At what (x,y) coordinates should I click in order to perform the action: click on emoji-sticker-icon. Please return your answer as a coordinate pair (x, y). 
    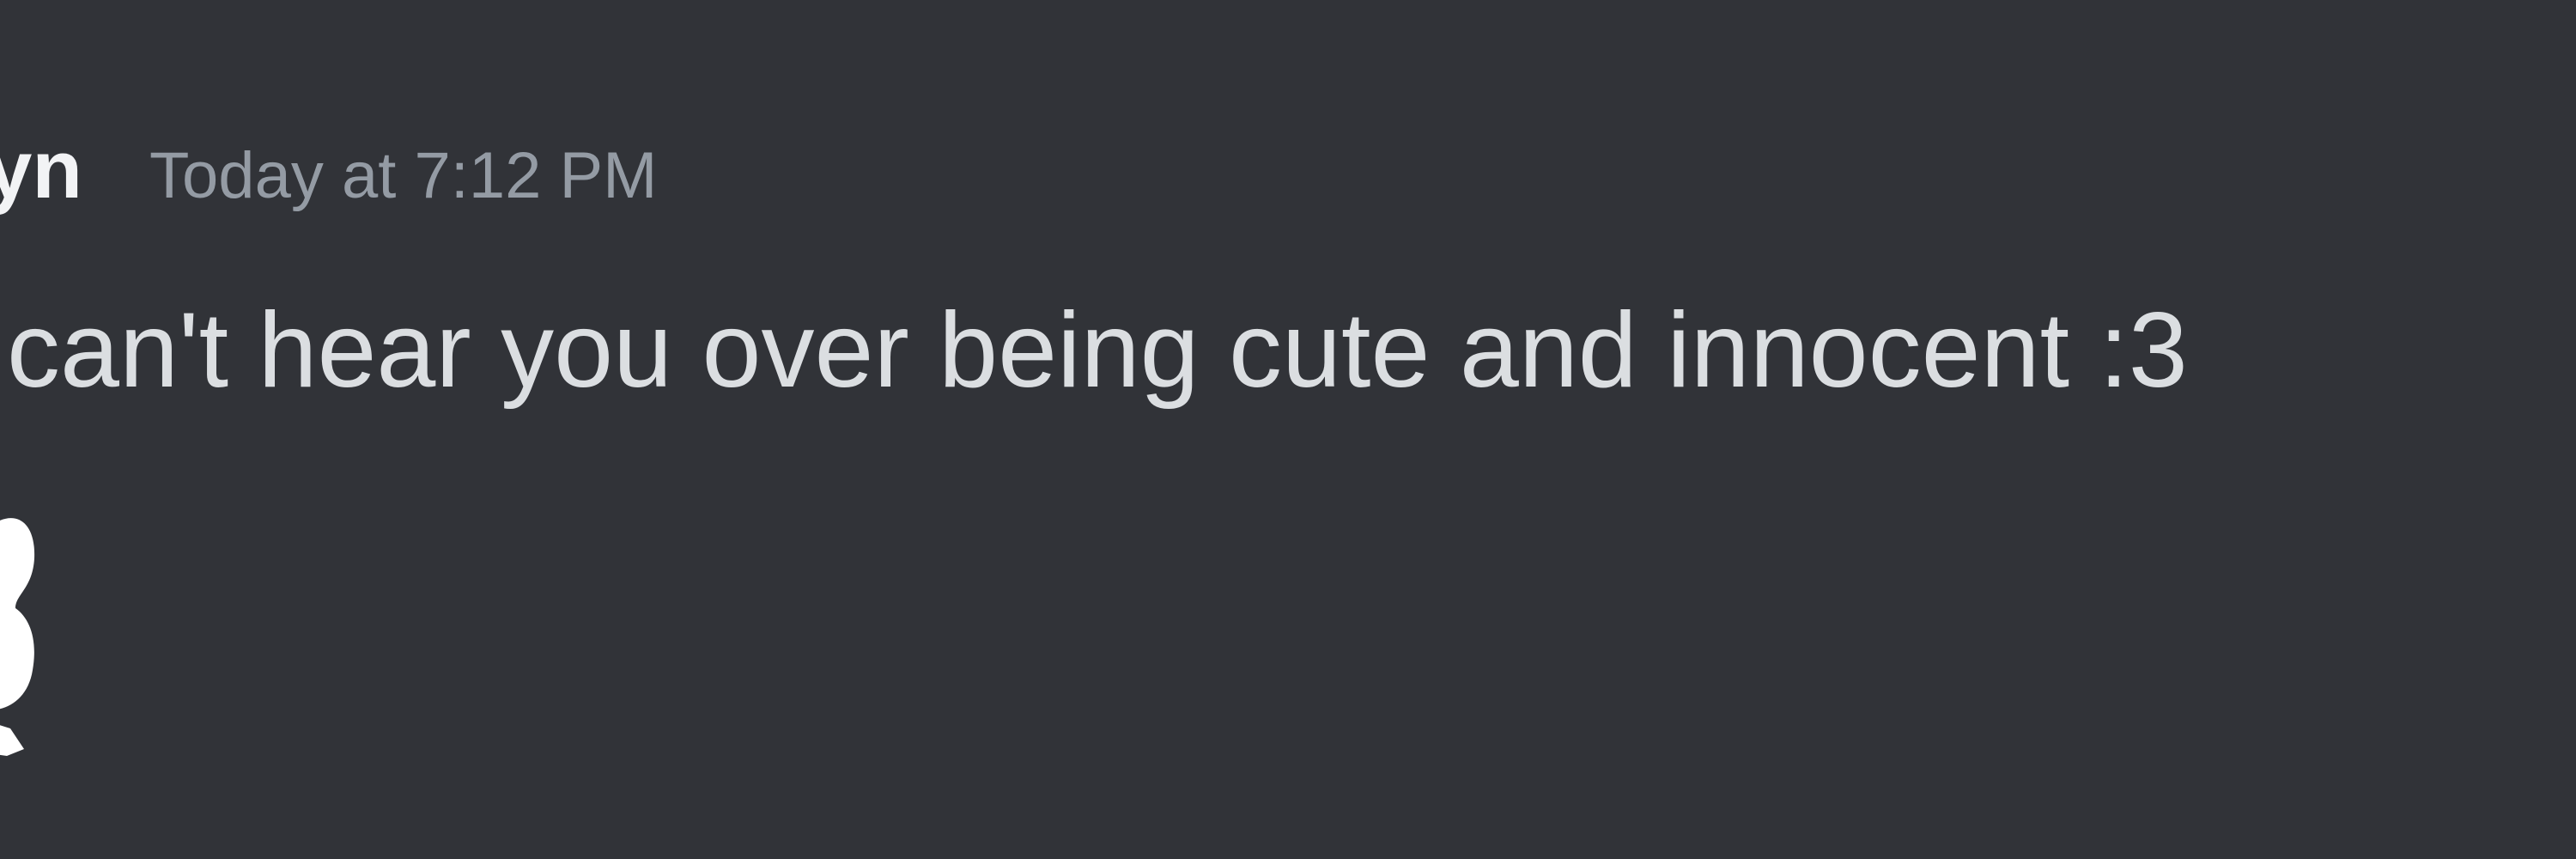
    Looking at the image, I should click on (26, 644).